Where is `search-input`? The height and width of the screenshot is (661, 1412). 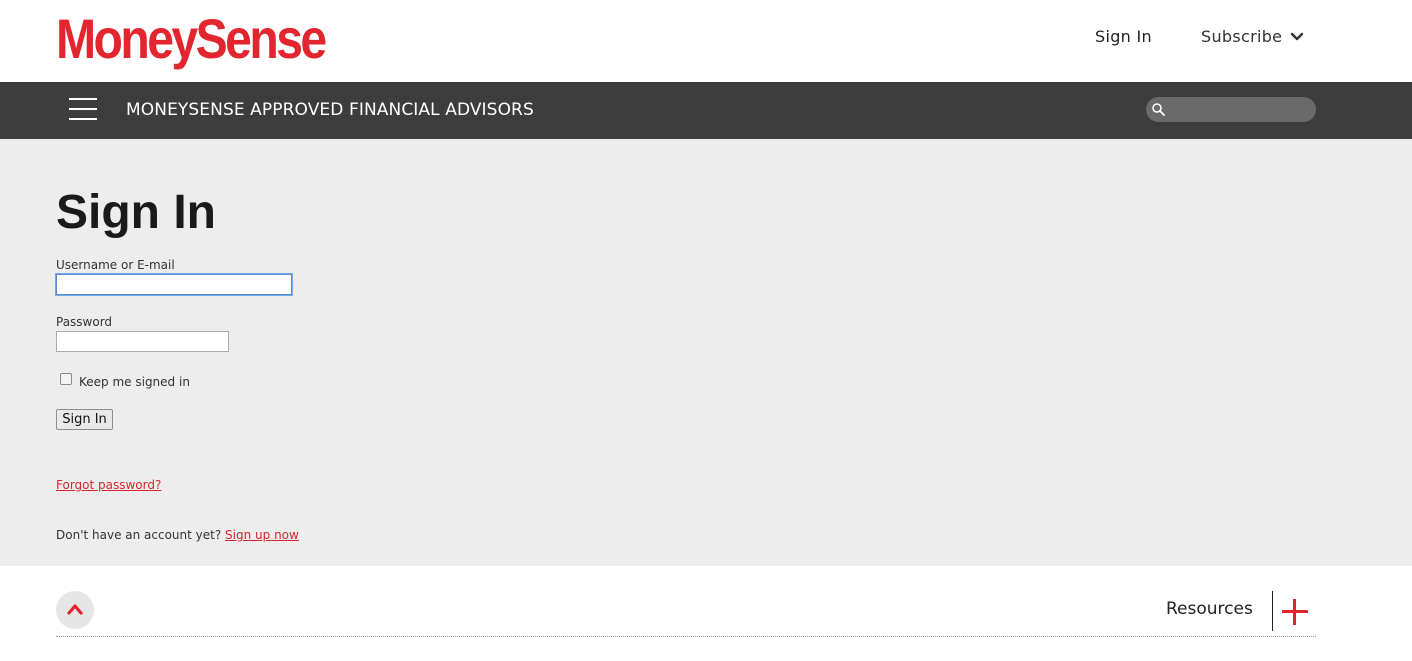
search-input is located at coordinates (1238, 109).